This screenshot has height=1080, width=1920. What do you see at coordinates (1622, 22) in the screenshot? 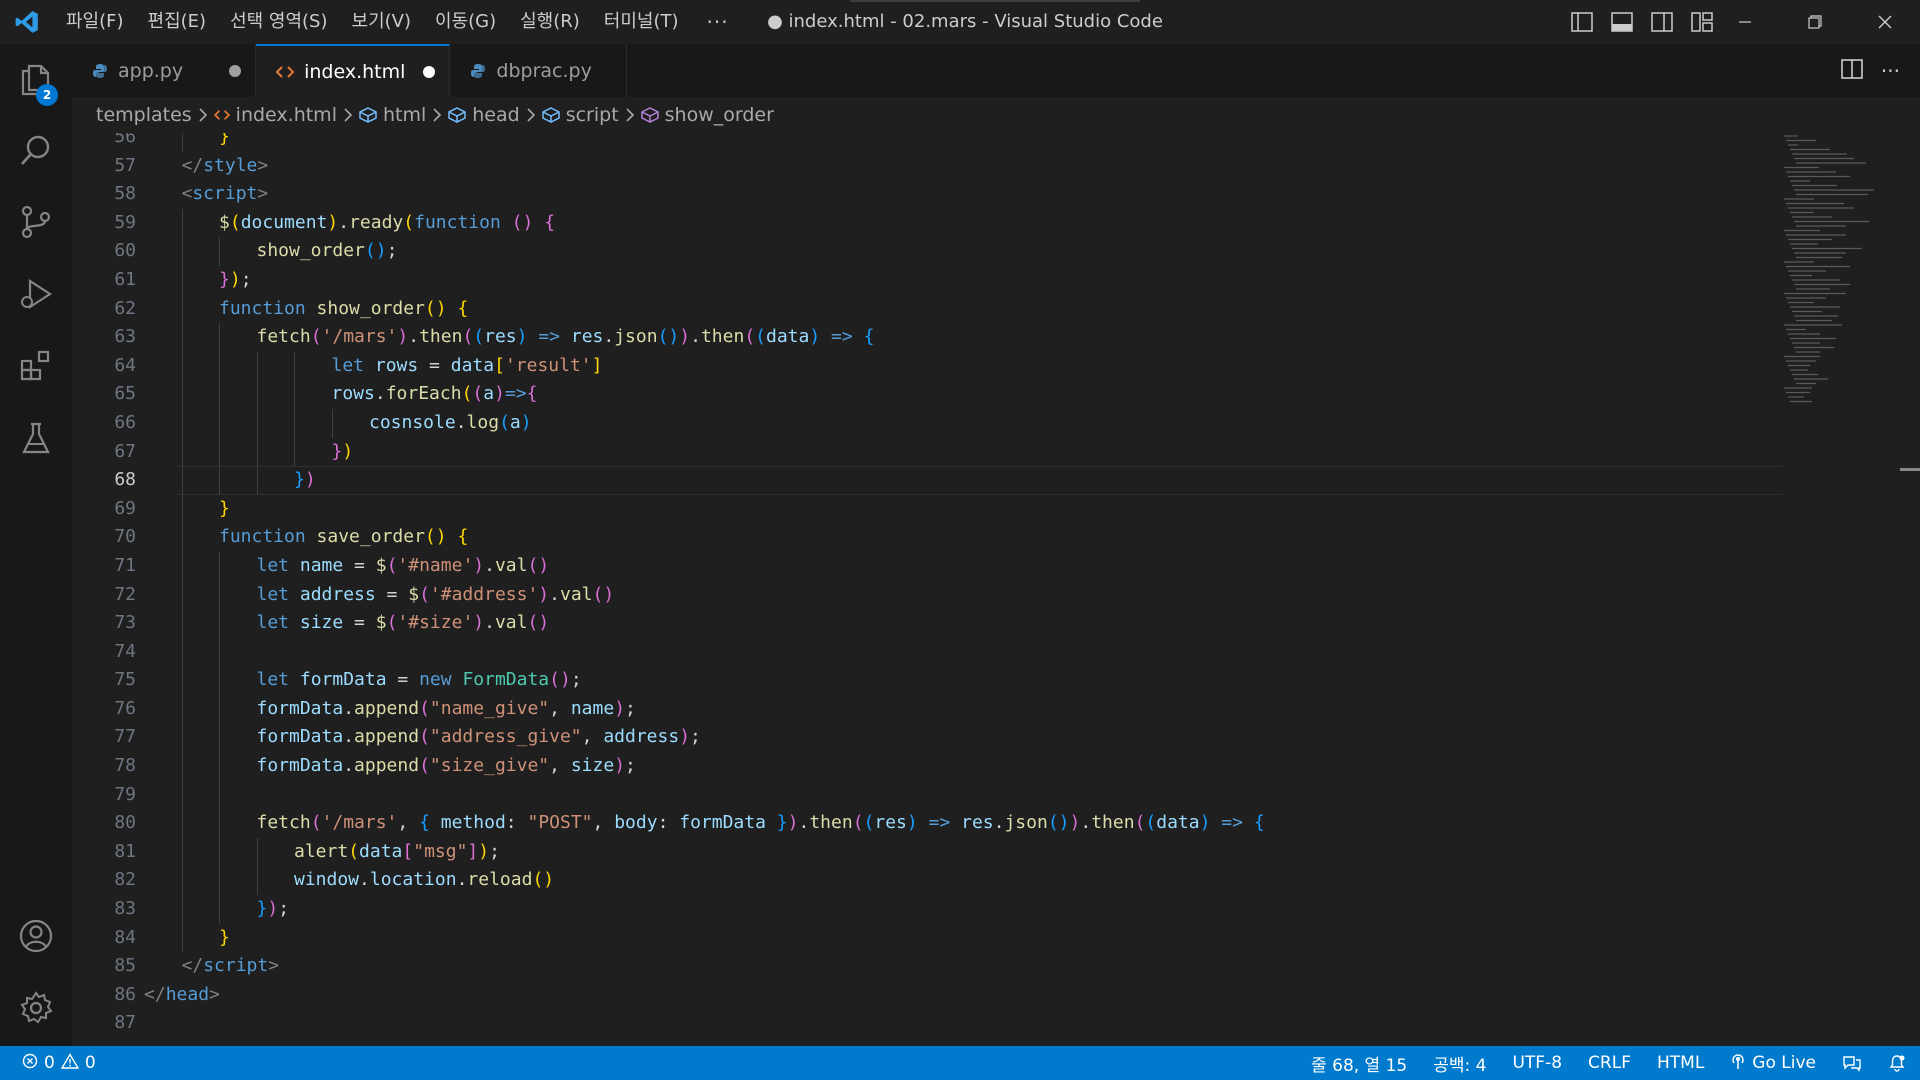
I see `toggle-panel-icon` at bounding box center [1622, 22].